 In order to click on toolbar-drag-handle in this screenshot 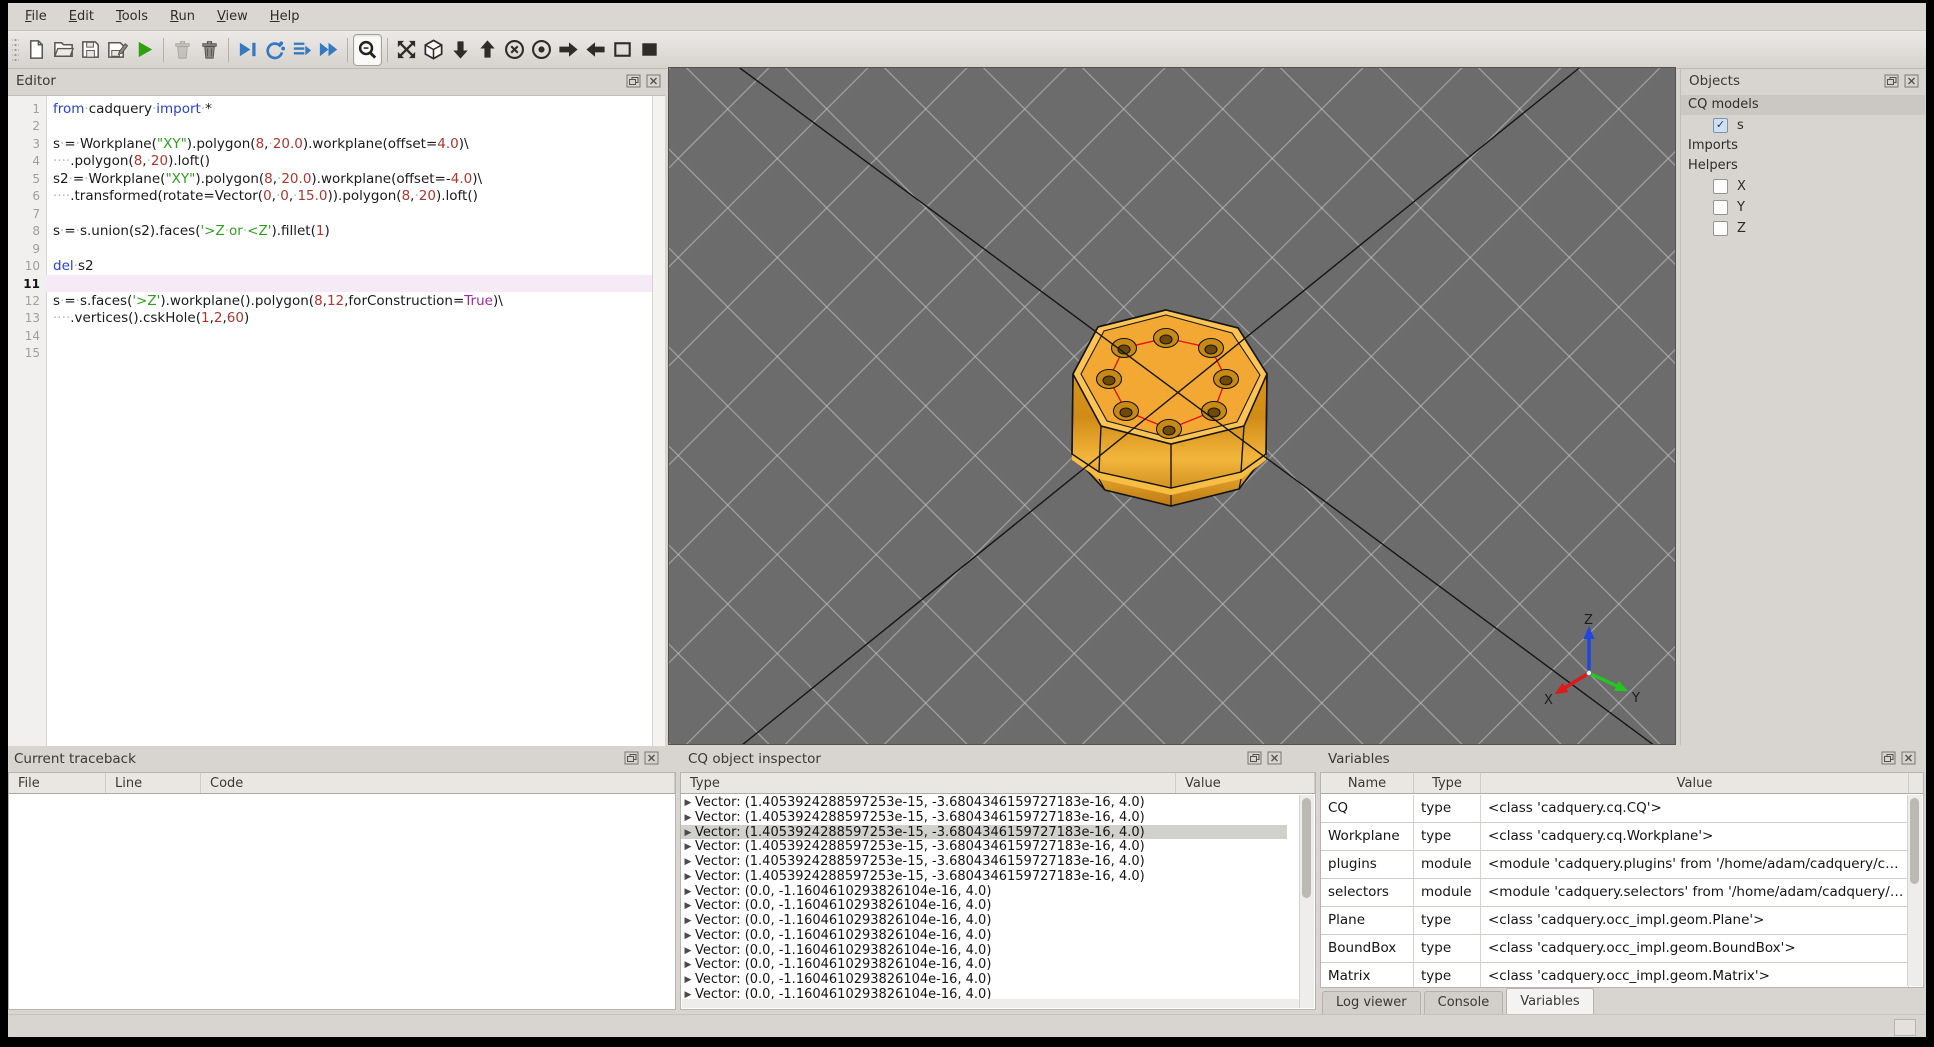, I will do `click(15, 49)`.